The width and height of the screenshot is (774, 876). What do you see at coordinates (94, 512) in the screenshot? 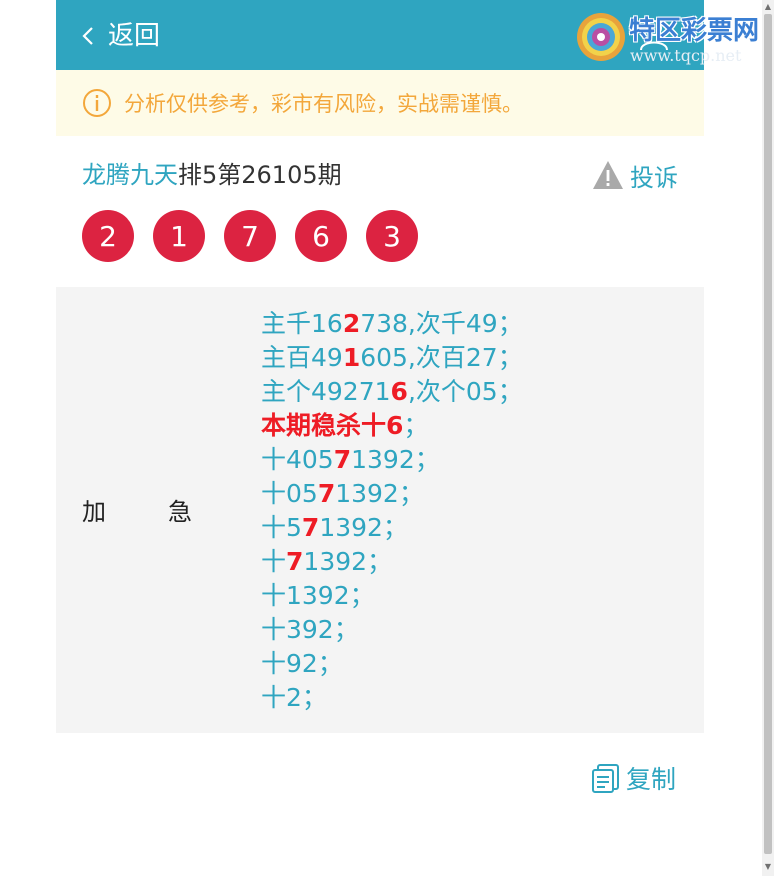
I see `category-char: 加` at bounding box center [94, 512].